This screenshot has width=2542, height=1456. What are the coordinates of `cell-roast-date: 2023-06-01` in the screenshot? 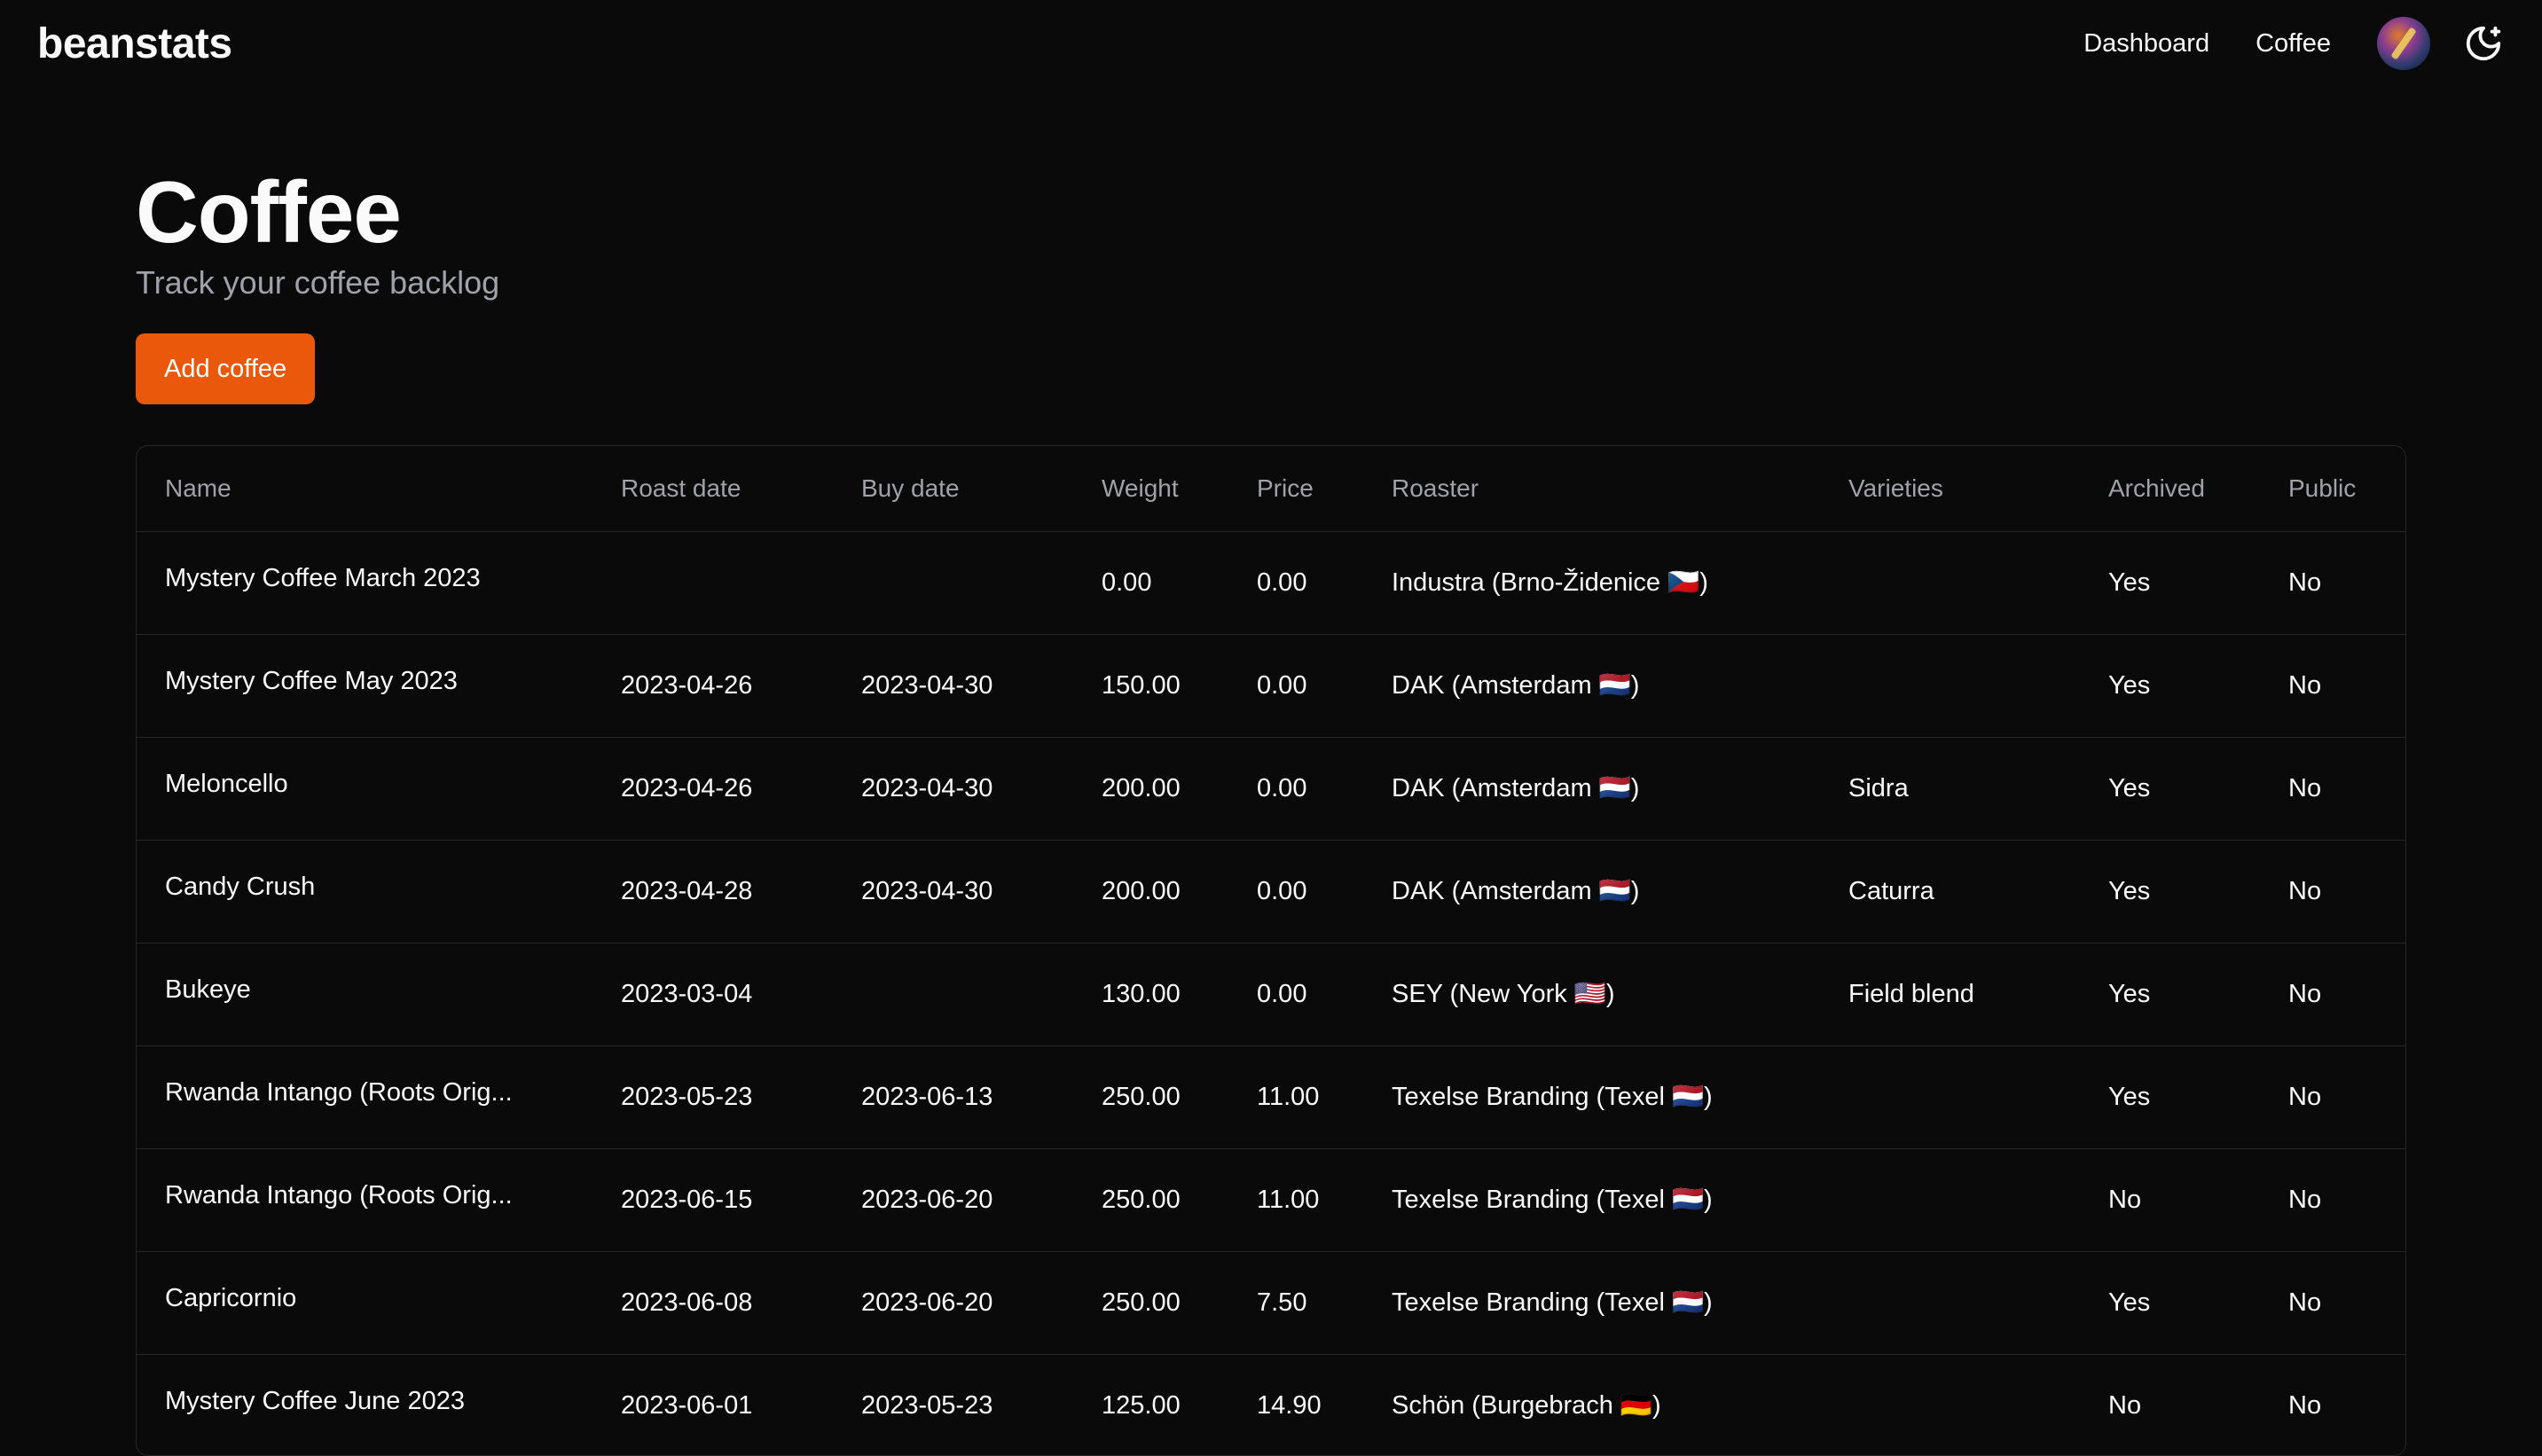 It's located at (687, 1405).